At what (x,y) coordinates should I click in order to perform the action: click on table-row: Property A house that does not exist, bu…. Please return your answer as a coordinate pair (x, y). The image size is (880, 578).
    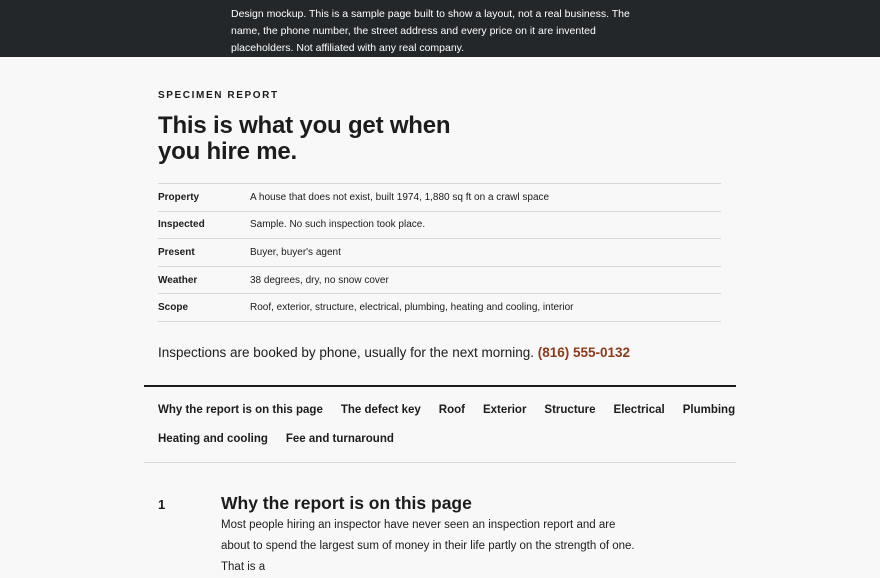
    Looking at the image, I should click on (439, 197).